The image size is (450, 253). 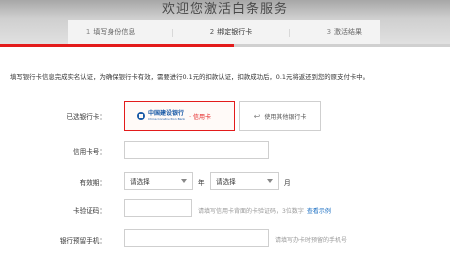 I want to click on cvv-hint: 请填写信用卡背面的卡验证码，3位数字 查看示例, so click(x=264, y=210).